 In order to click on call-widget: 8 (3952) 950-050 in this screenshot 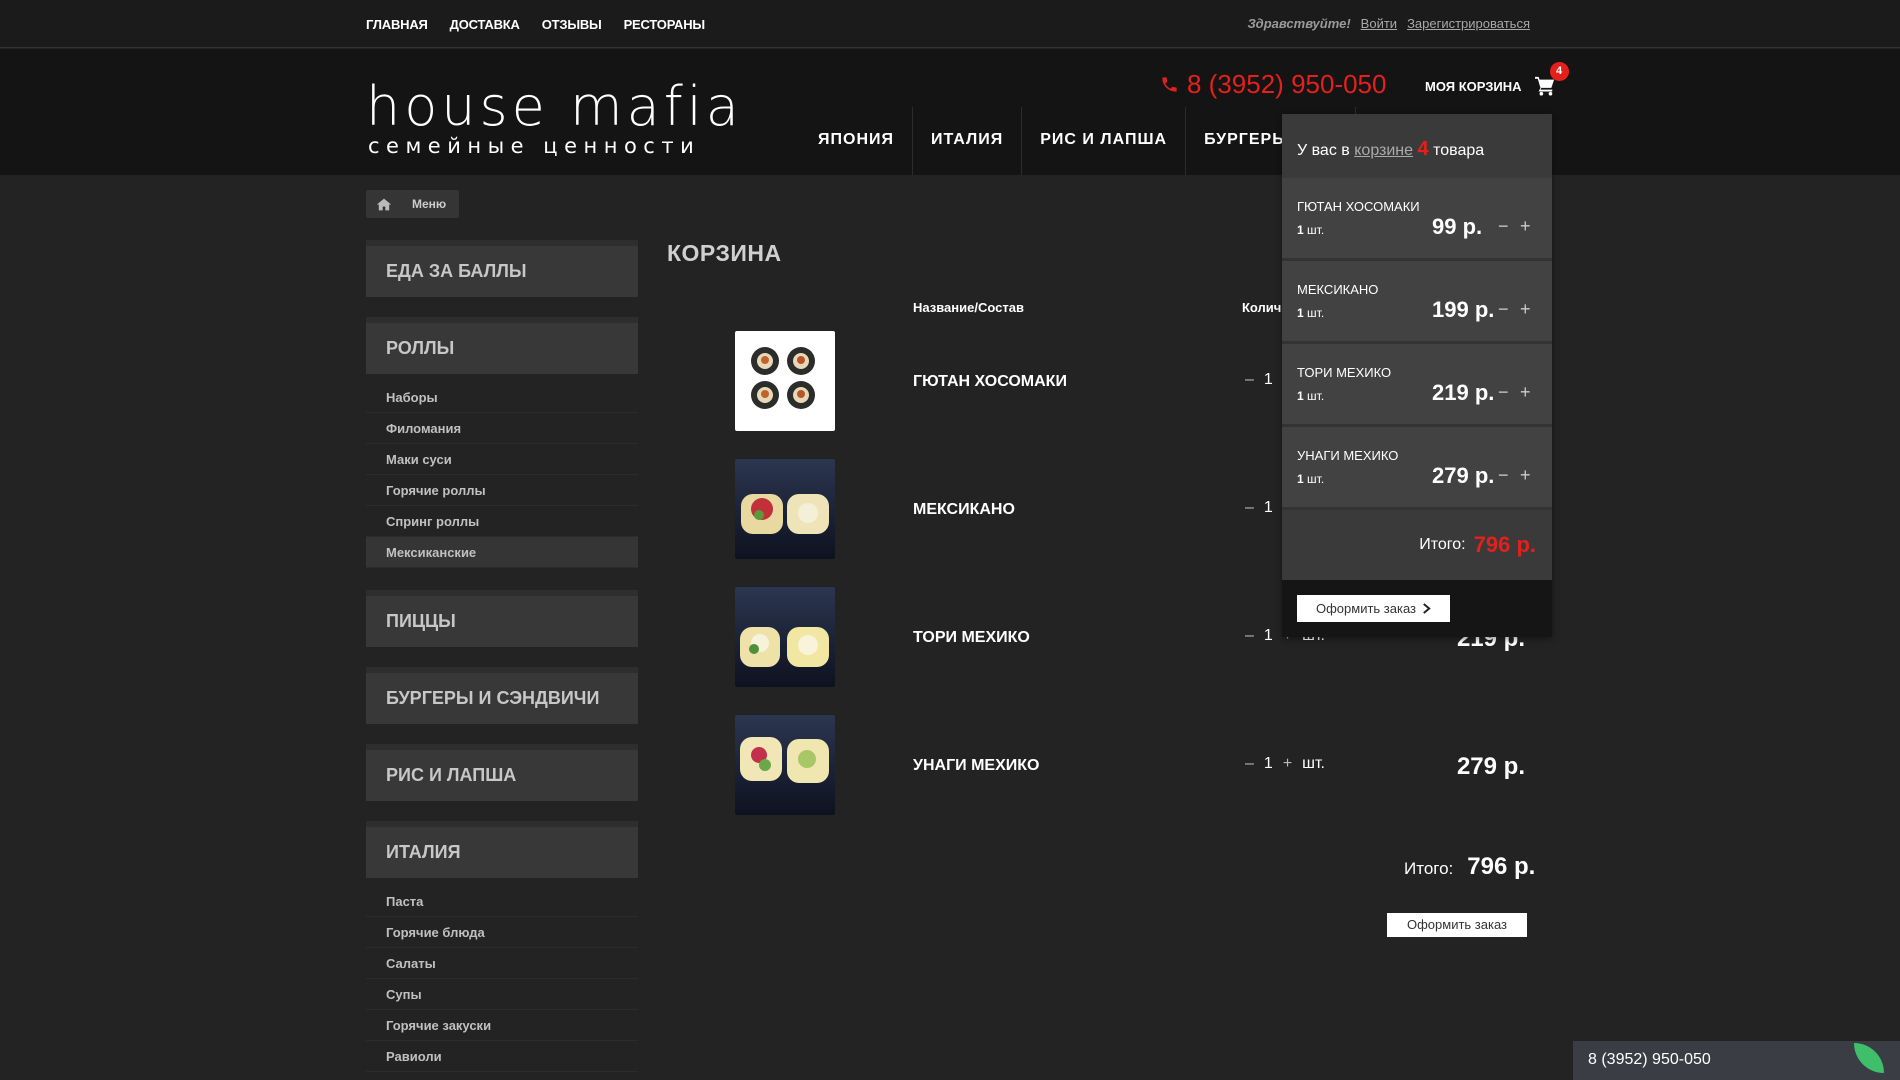, I will do `click(1736, 1060)`.